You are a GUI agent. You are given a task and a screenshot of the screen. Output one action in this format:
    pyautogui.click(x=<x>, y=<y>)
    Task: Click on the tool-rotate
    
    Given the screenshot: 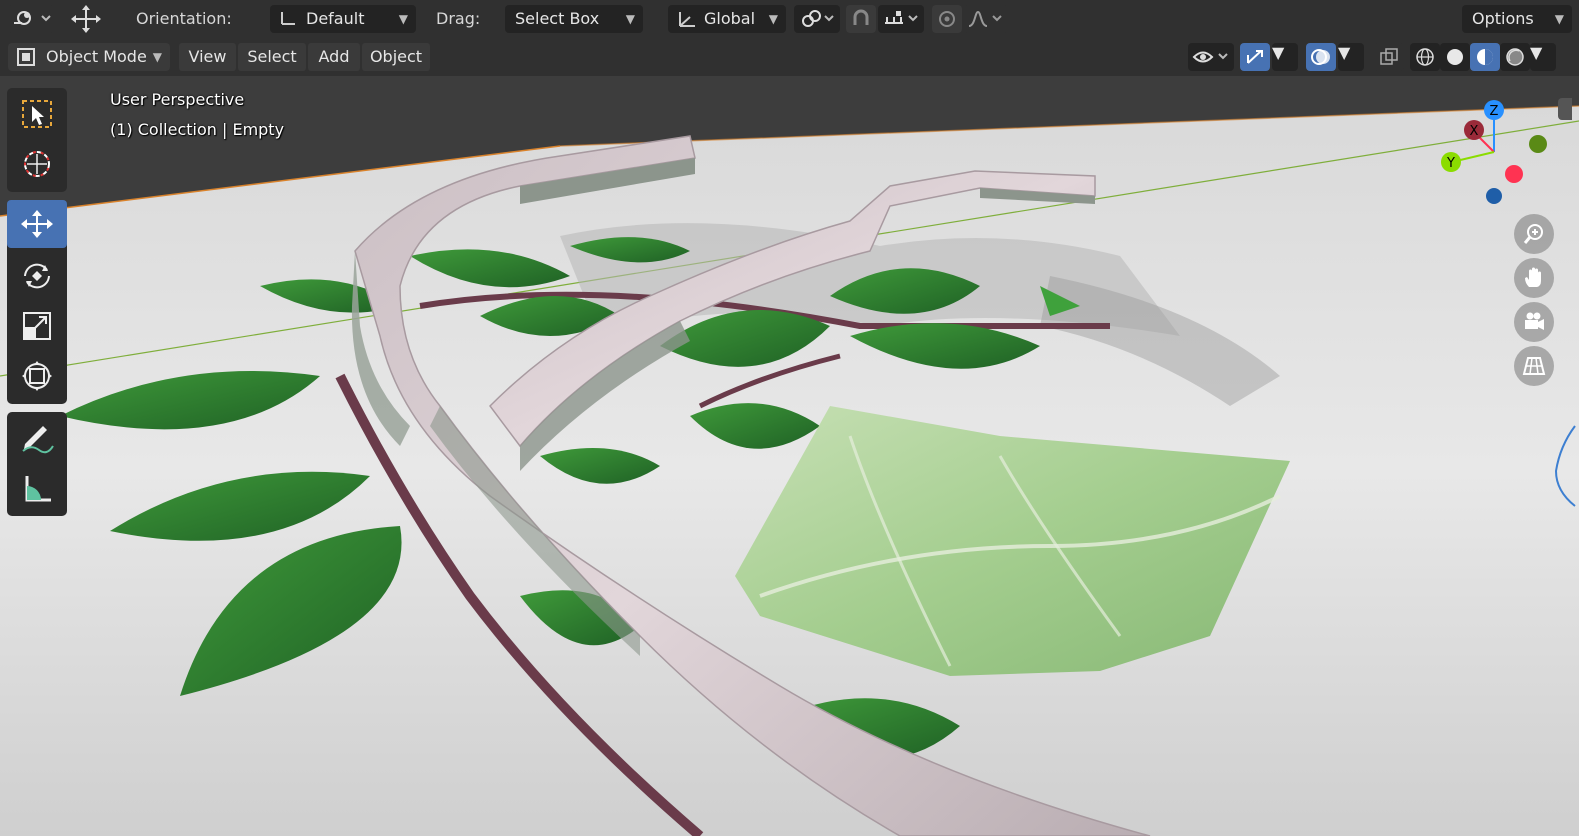 What is the action you would take?
    pyautogui.click(x=37, y=276)
    